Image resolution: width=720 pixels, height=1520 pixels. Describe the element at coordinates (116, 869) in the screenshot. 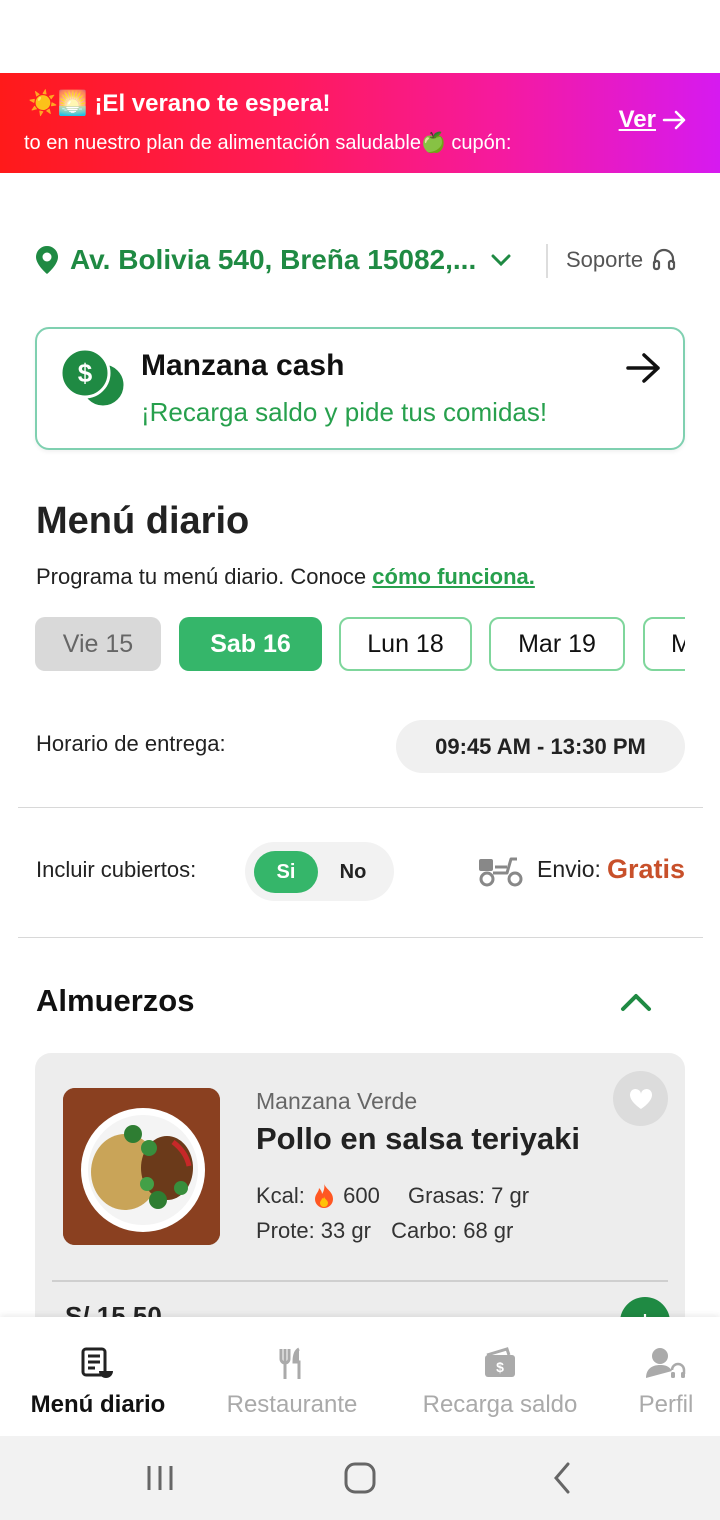

I see `cutlery-label: Incluir cubiertos:` at that location.